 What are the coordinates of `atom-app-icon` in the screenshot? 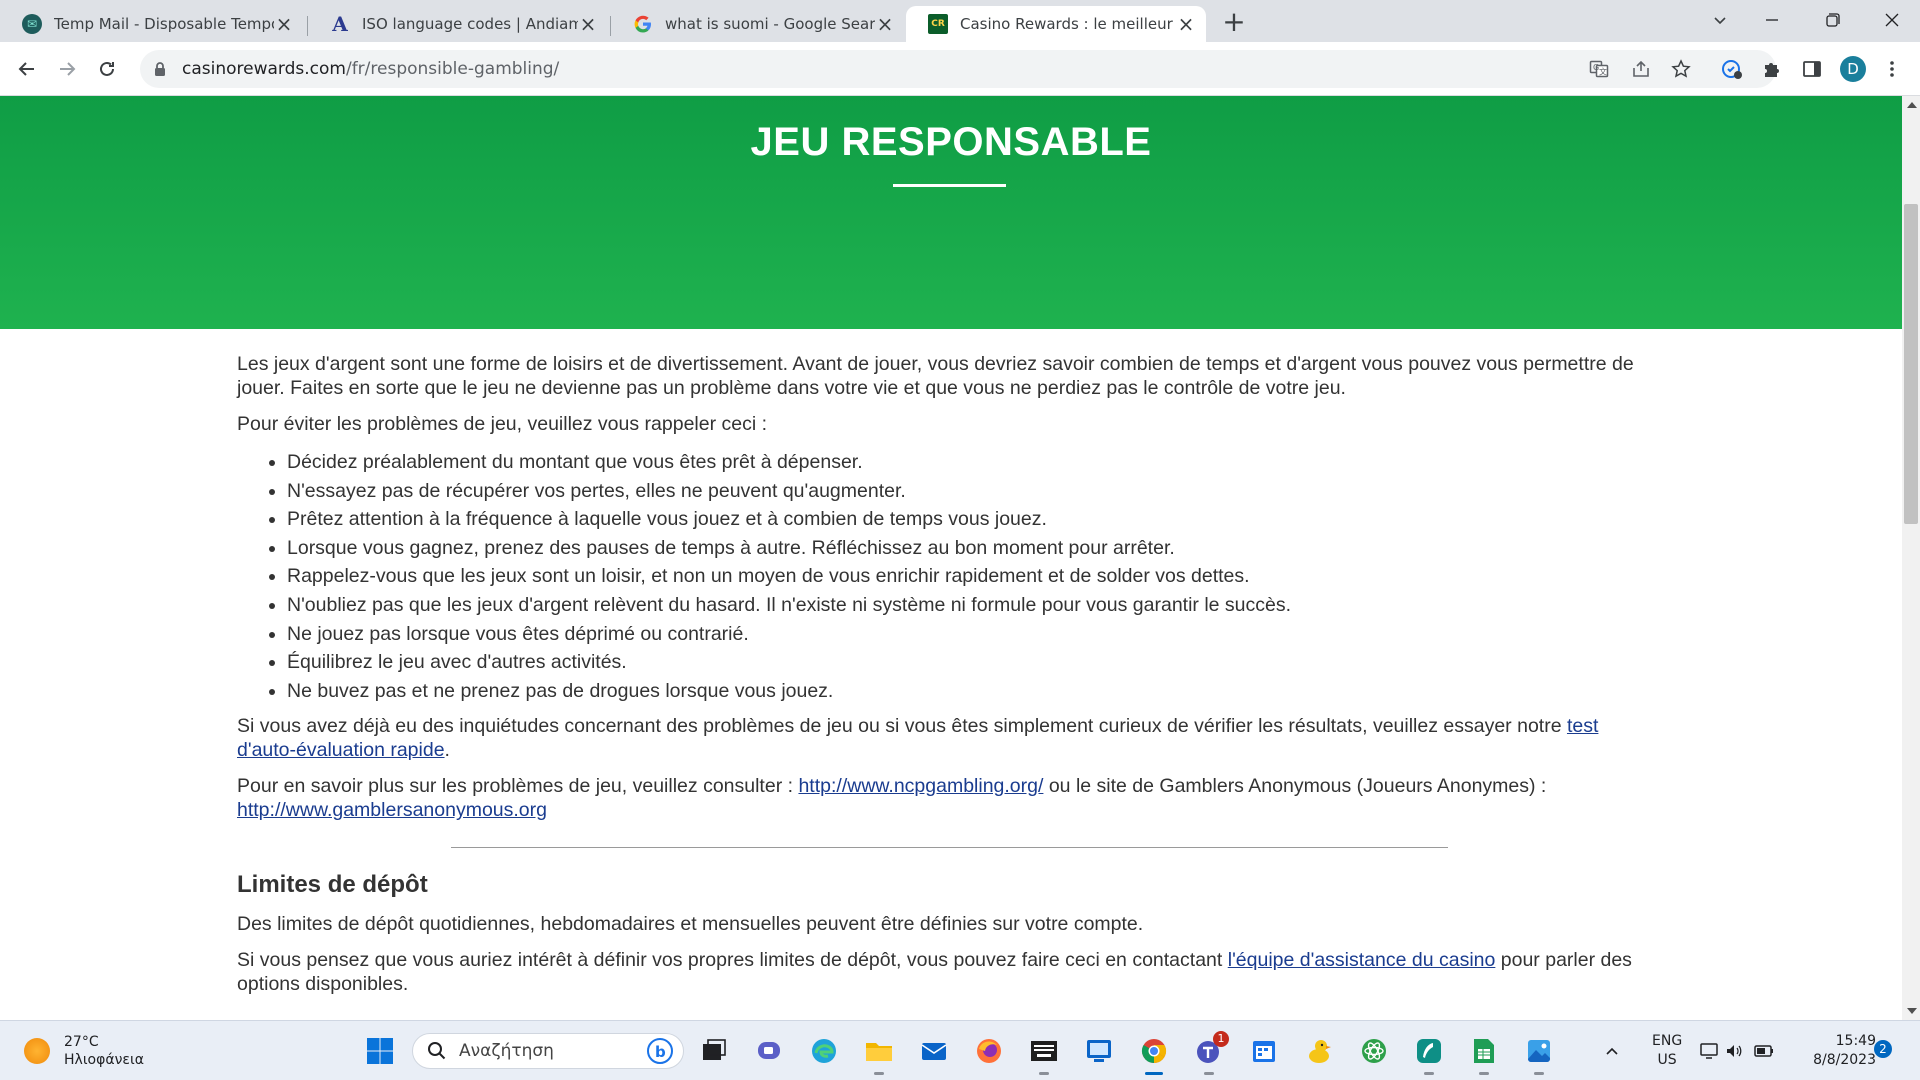 It's located at (1374, 1051).